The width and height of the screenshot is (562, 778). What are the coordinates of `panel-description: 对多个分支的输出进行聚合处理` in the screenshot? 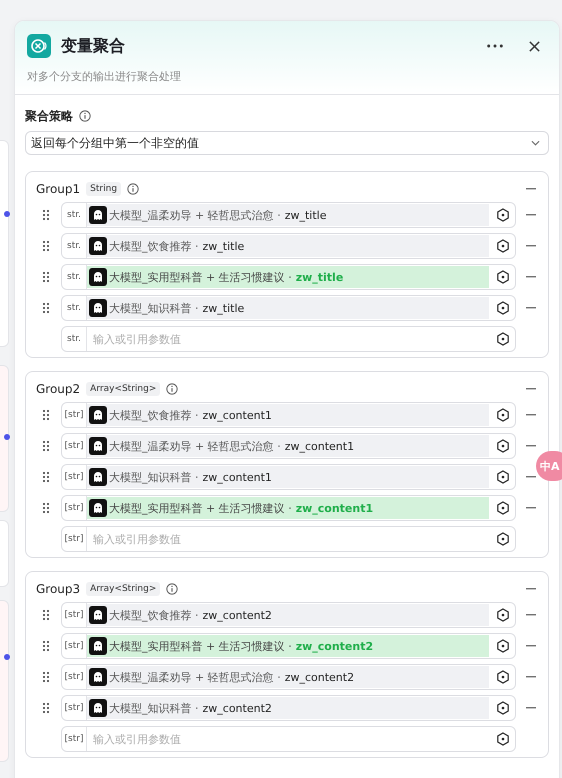 It's located at (104, 76).